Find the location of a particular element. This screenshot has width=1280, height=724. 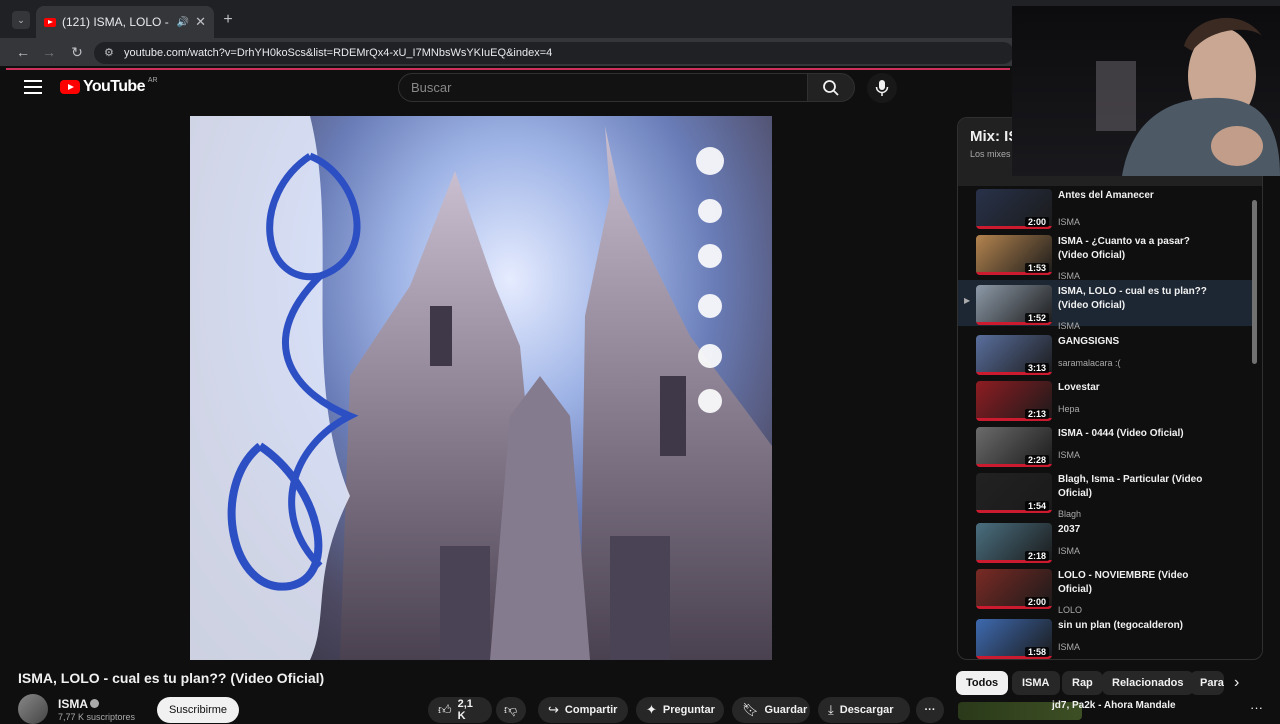

playlist-item: 2:13 Lovestar Hepa is located at coordinates (1106, 399).